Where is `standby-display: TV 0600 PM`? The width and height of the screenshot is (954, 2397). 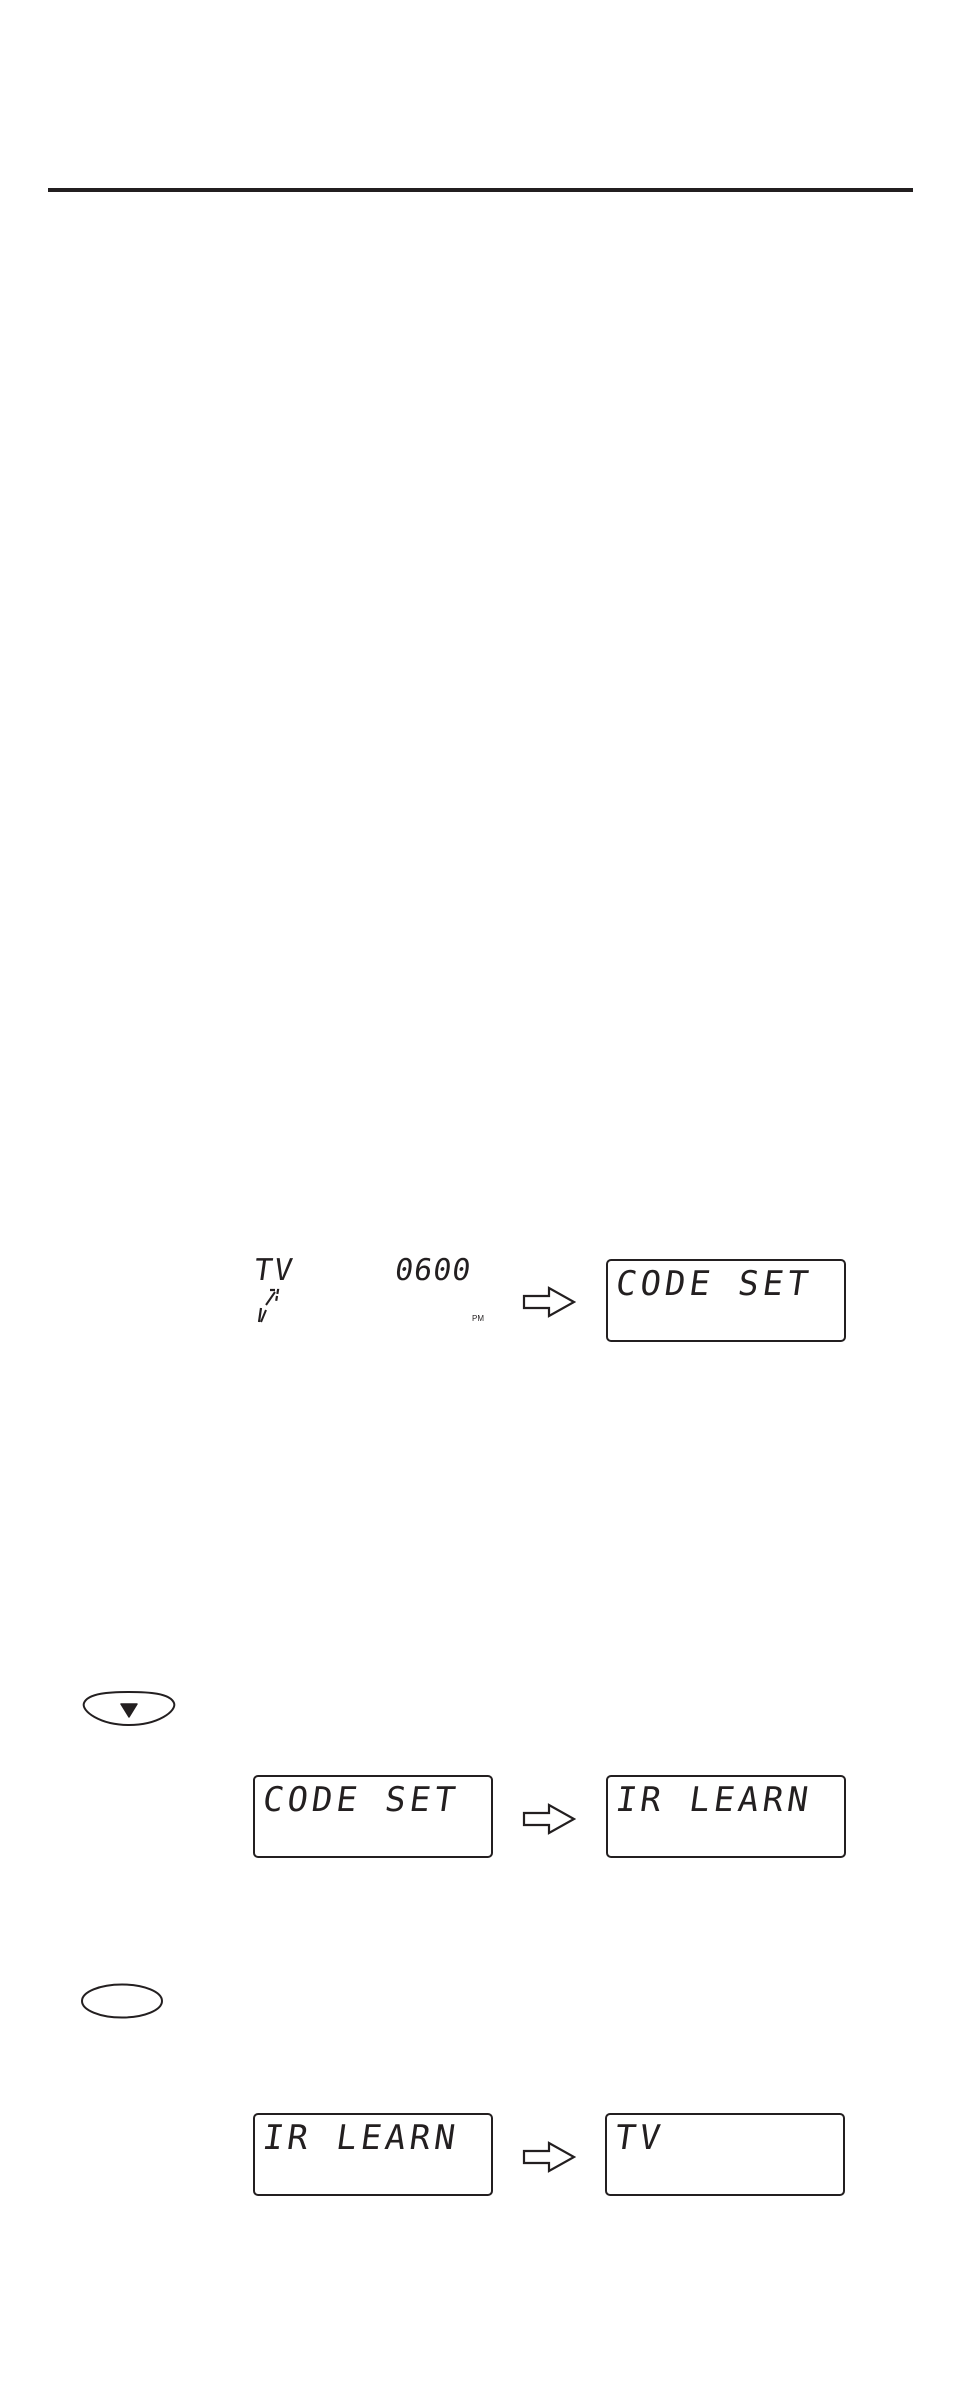
standby-display: TV 0600 PM is located at coordinates (375, 1298).